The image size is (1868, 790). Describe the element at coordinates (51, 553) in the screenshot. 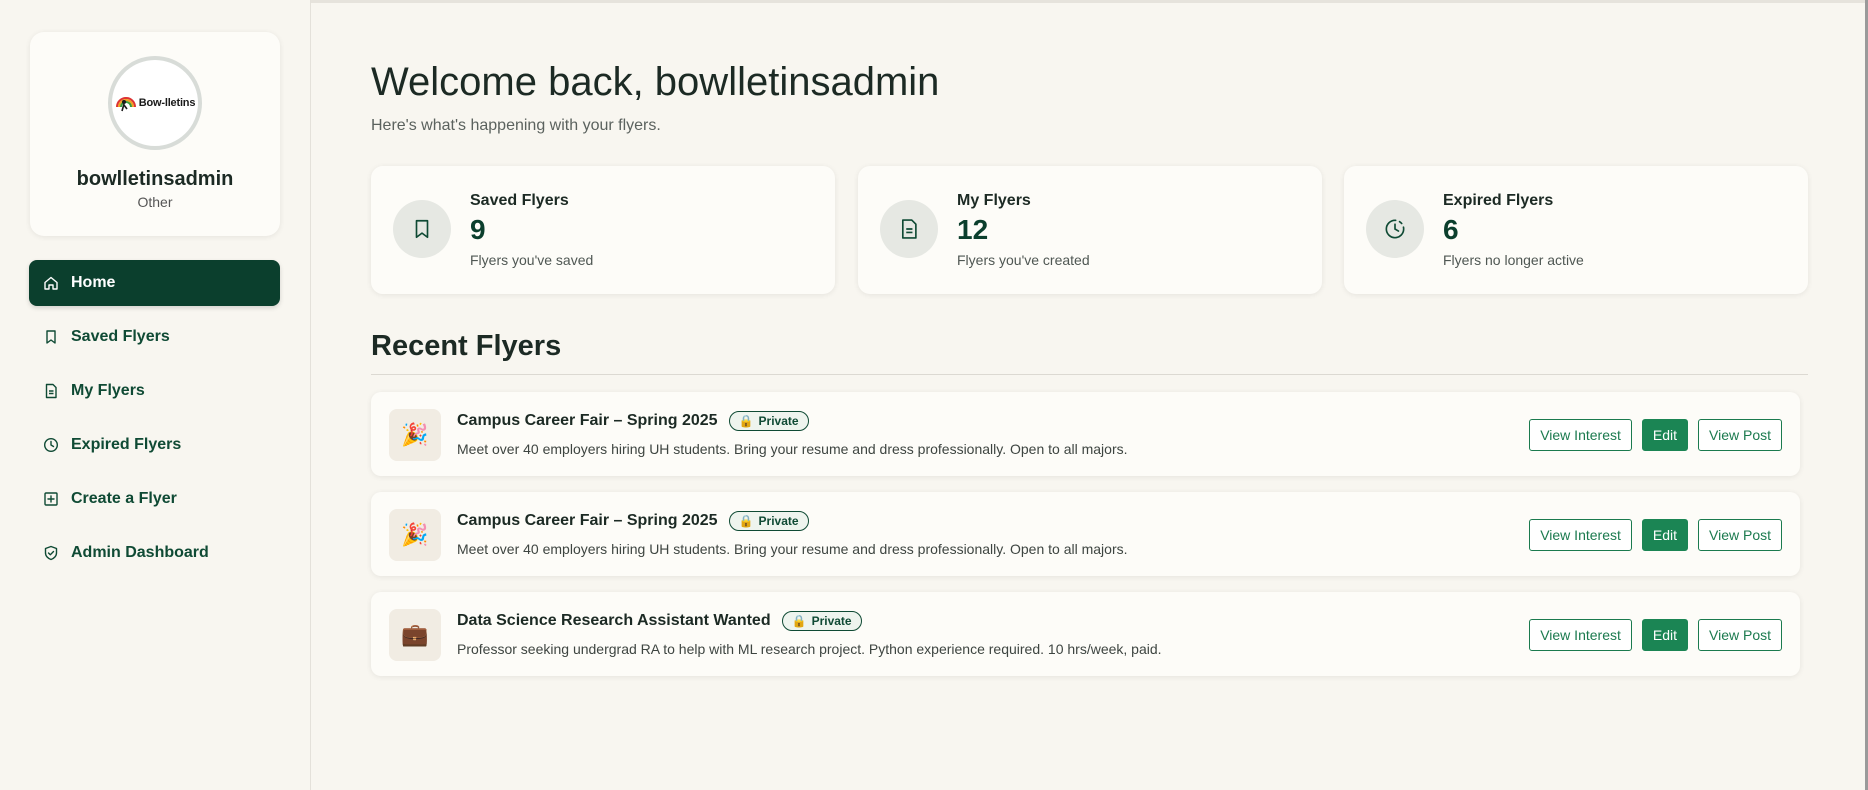

I see `shield-check-icon` at that location.